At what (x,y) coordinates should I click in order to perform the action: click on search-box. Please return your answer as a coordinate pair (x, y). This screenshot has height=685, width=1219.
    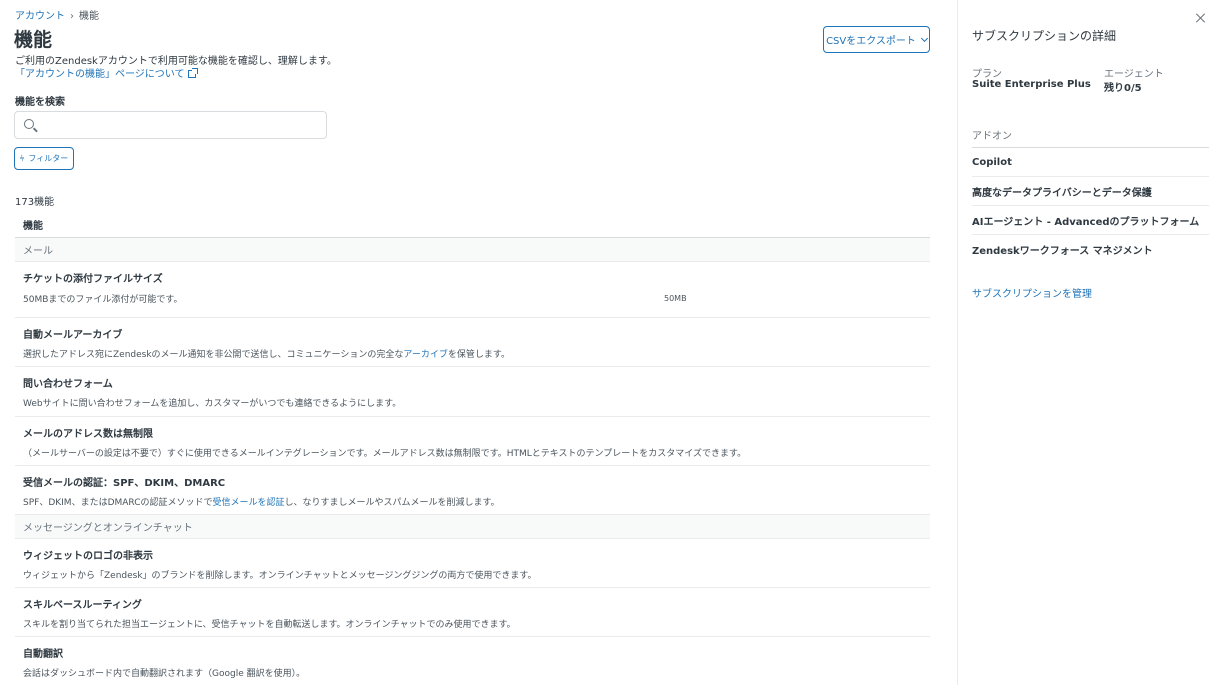
    Looking at the image, I should click on (170, 125).